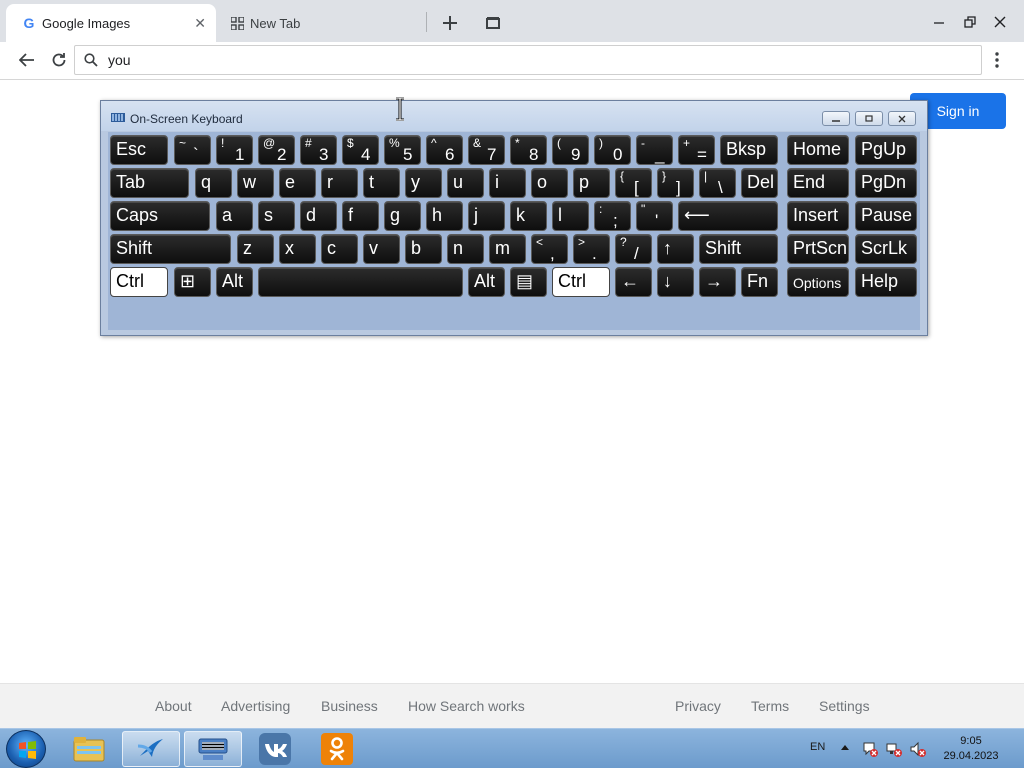  What do you see at coordinates (508, 60) in the screenshot?
I see `address-input` at bounding box center [508, 60].